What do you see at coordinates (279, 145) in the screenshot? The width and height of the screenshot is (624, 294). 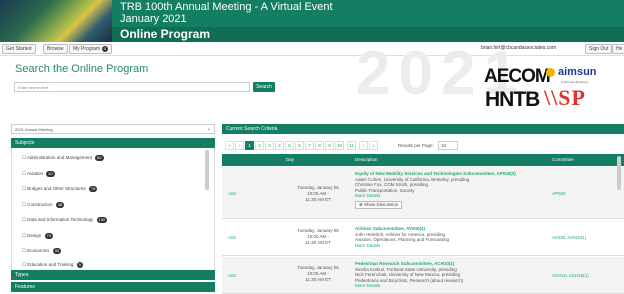 I see `page-button: 4` at bounding box center [279, 145].